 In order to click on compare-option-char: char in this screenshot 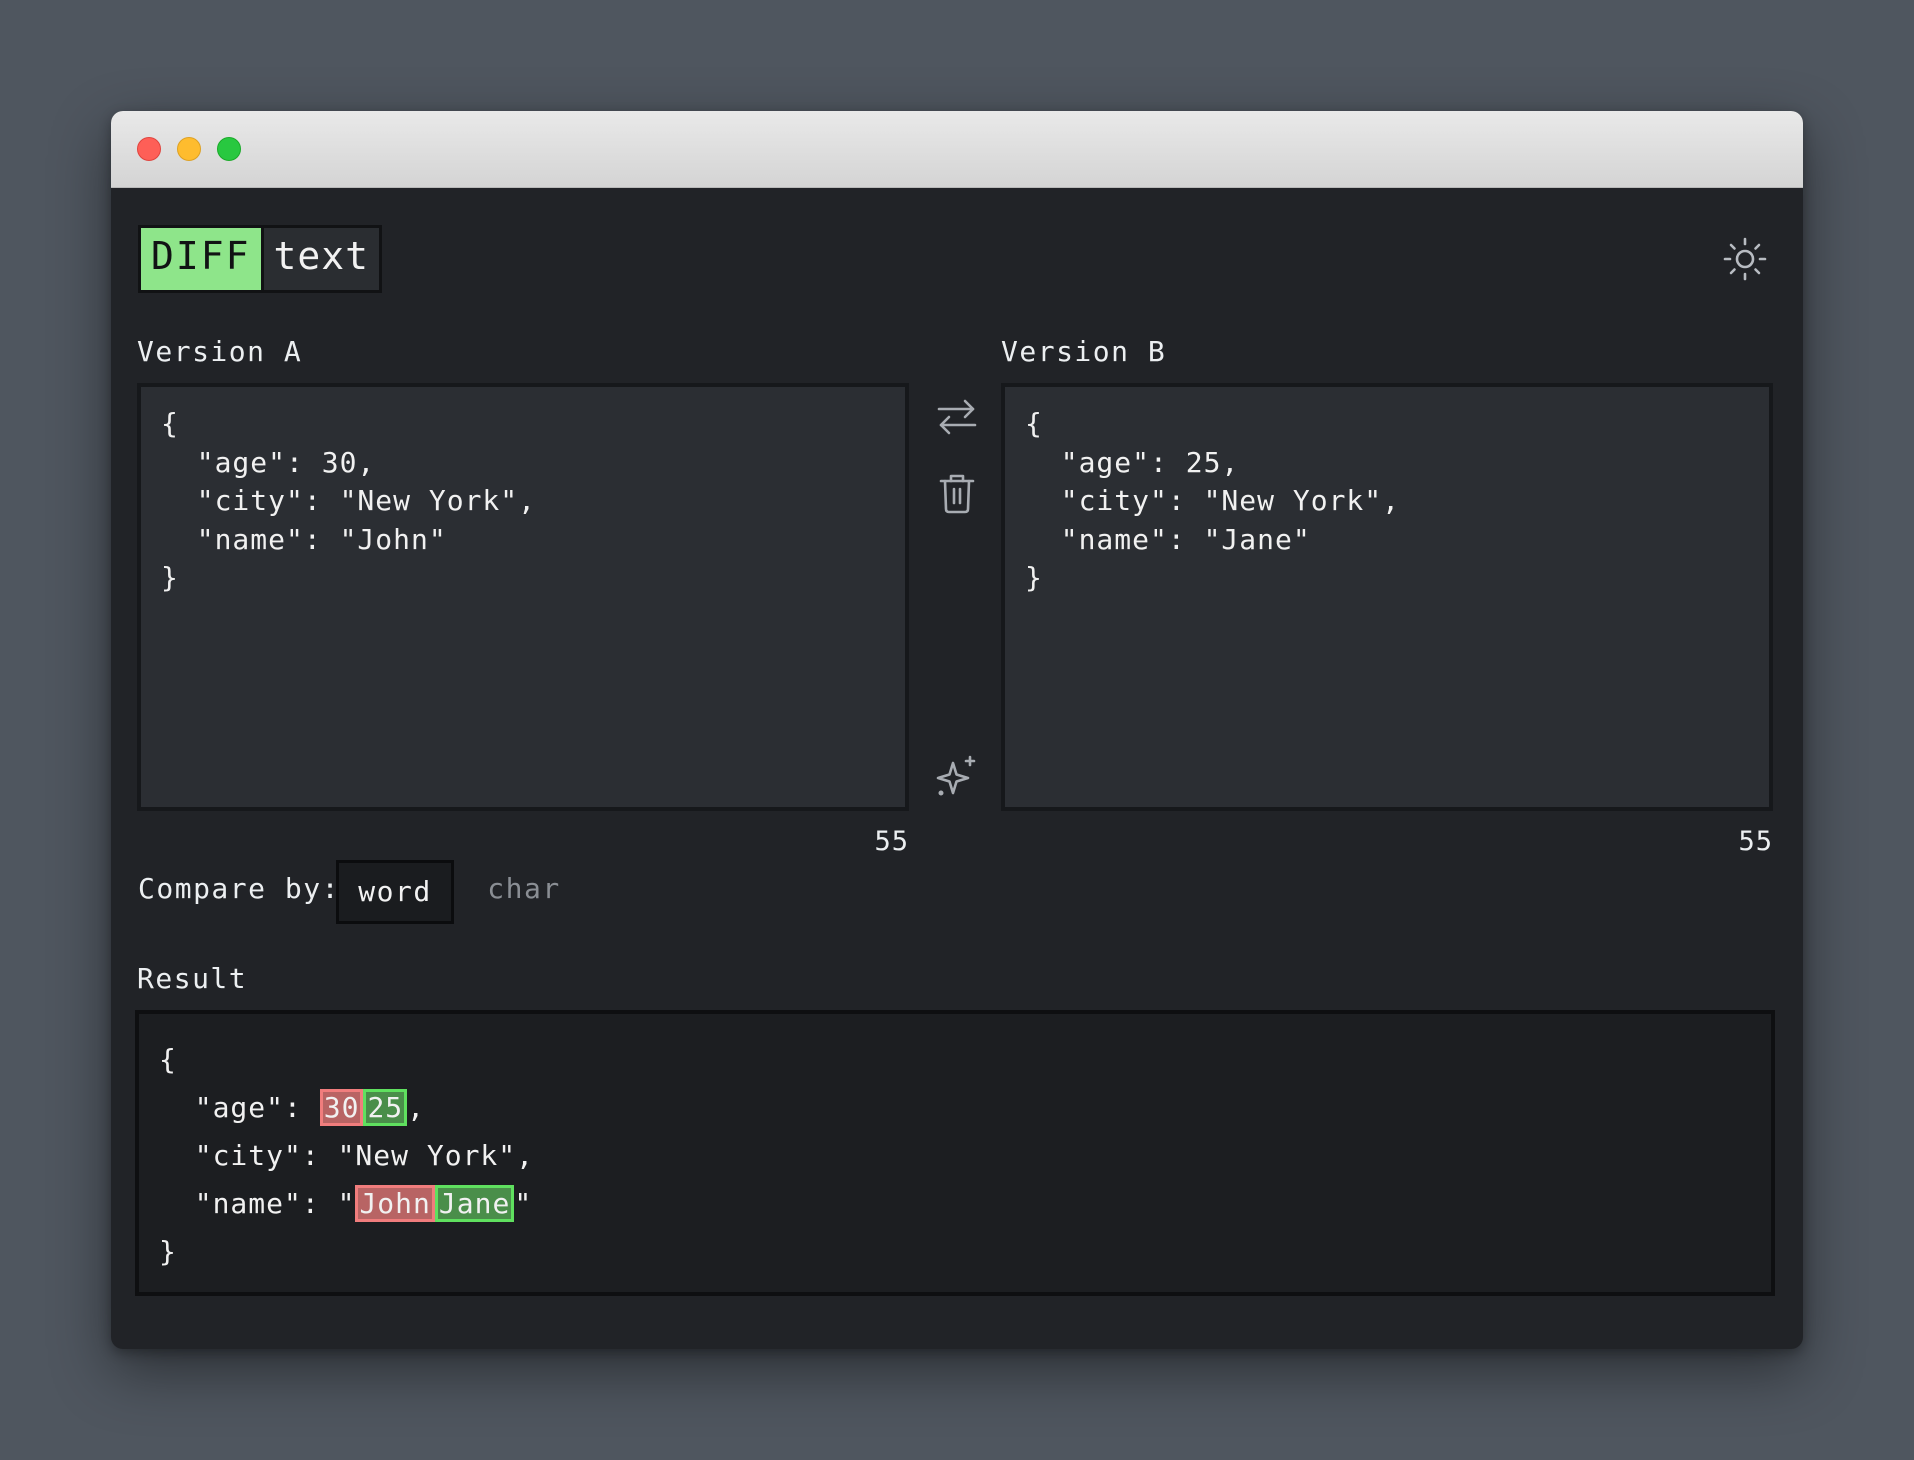, I will do `click(524, 892)`.